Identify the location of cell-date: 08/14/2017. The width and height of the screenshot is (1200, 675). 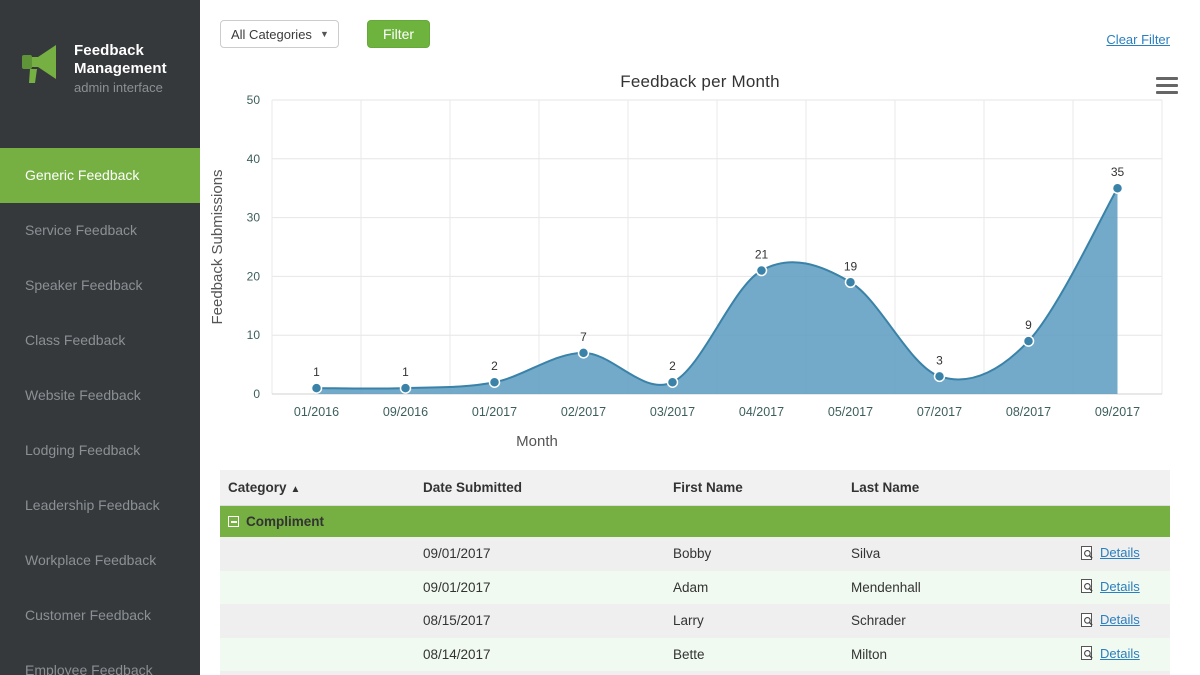
(540, 654).